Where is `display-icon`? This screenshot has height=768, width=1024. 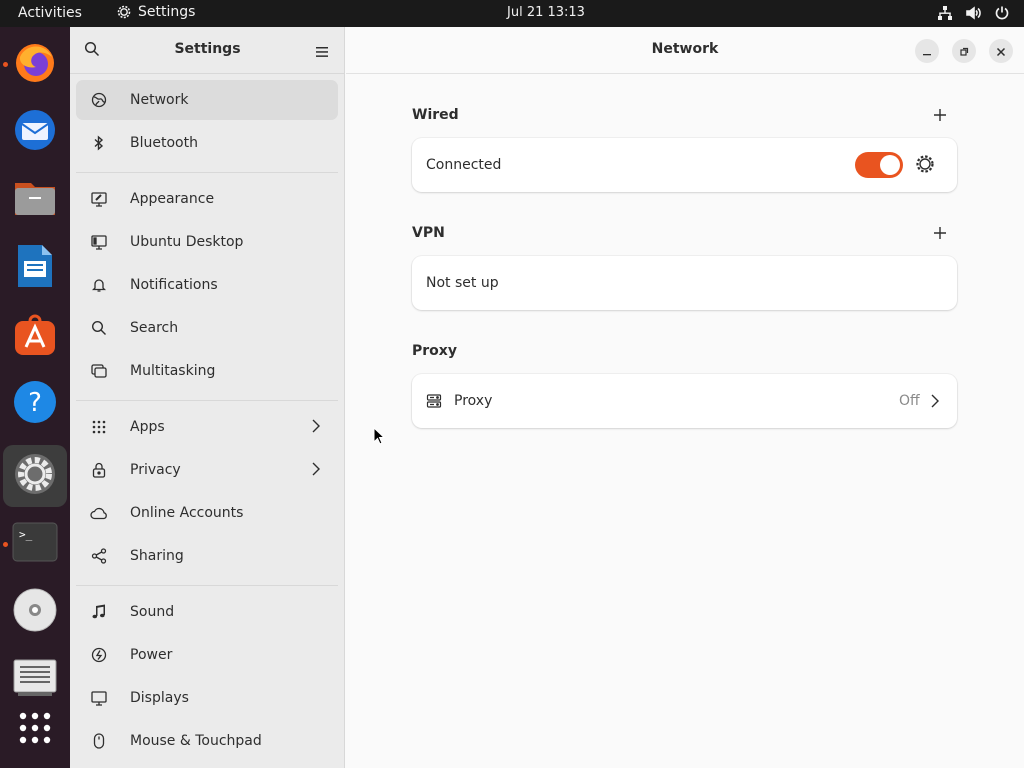
display-icon is located at coordinates (99, 698).